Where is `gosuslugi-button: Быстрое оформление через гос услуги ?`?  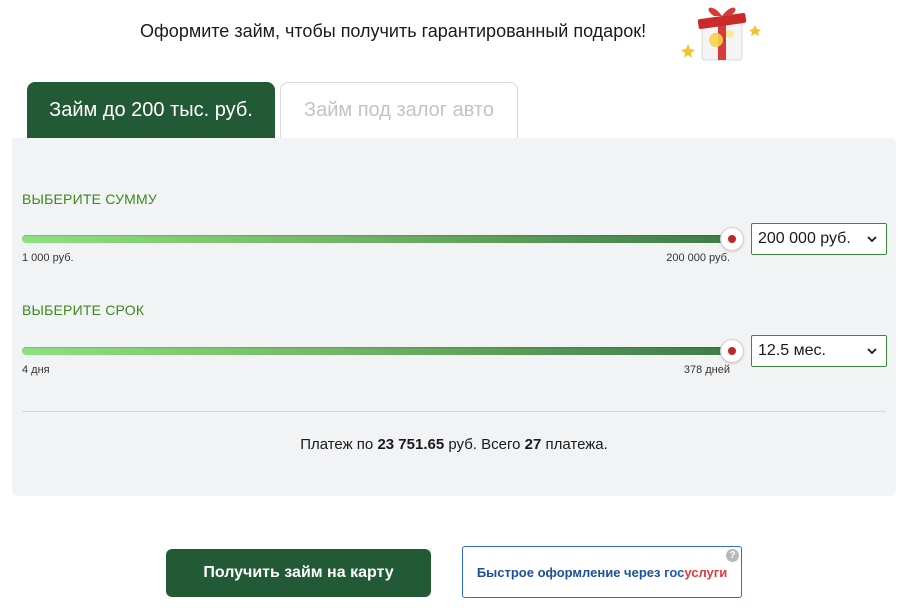
gosuslugi-button: Быстрое оформление через гос услуги ? is located at coordinates (602, 572).